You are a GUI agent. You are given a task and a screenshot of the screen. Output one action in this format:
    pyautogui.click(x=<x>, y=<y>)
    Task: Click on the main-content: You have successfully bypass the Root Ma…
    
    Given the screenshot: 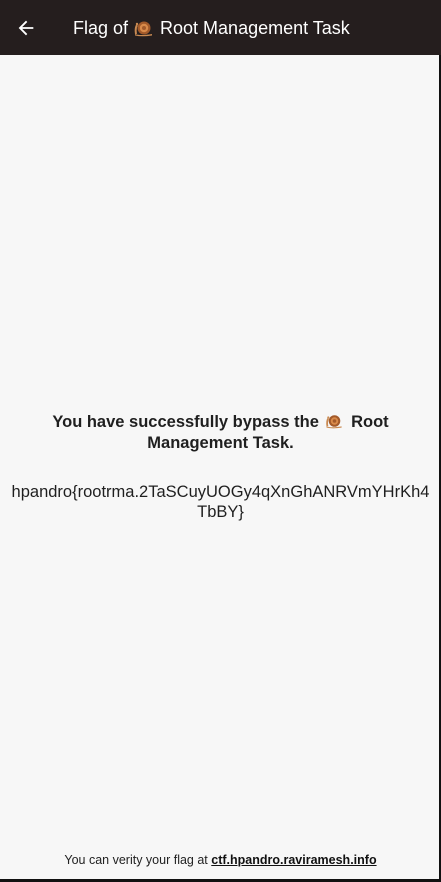 What is the action you would take?
    pyautogui.click(x=220, y=467)
    